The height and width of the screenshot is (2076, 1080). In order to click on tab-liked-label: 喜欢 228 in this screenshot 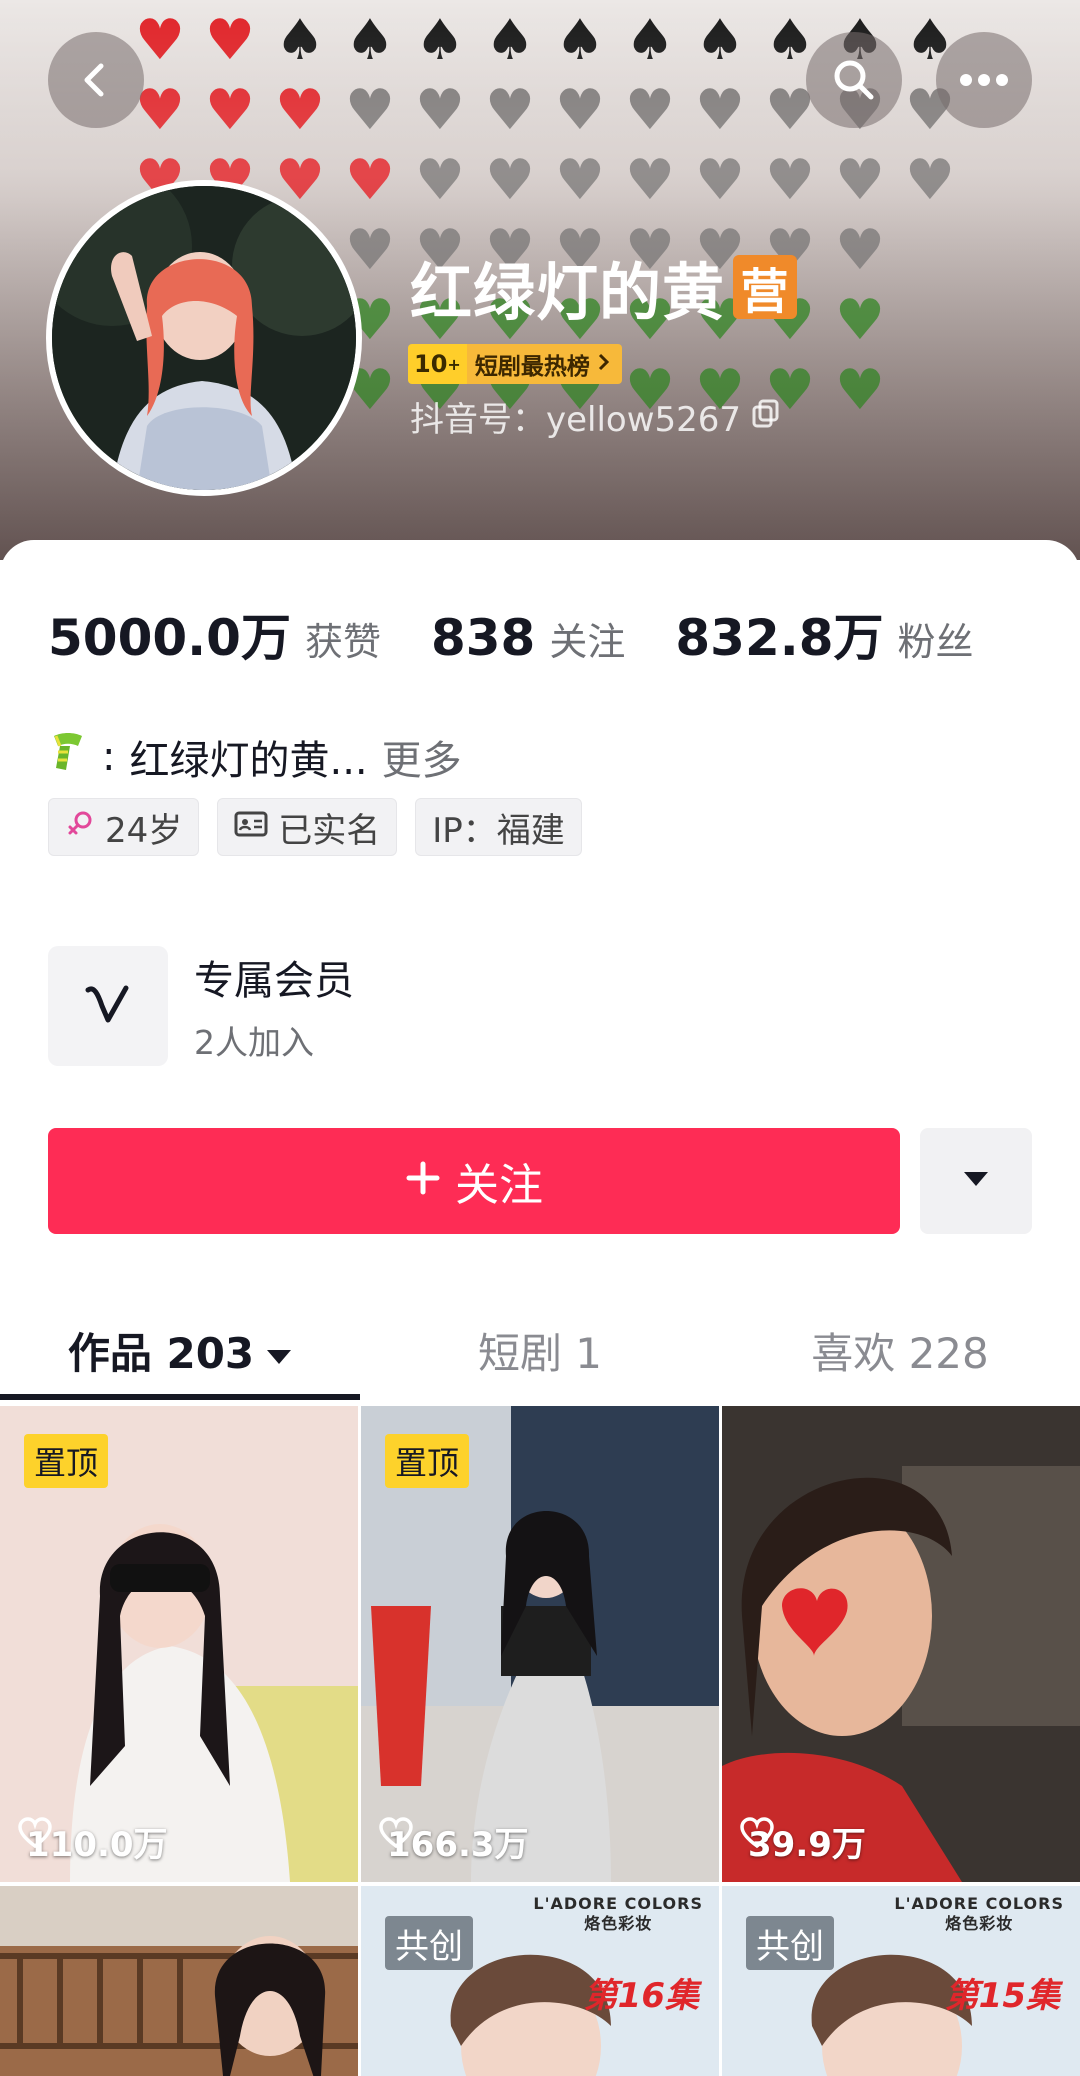, I will do `click(900, 1353)`.